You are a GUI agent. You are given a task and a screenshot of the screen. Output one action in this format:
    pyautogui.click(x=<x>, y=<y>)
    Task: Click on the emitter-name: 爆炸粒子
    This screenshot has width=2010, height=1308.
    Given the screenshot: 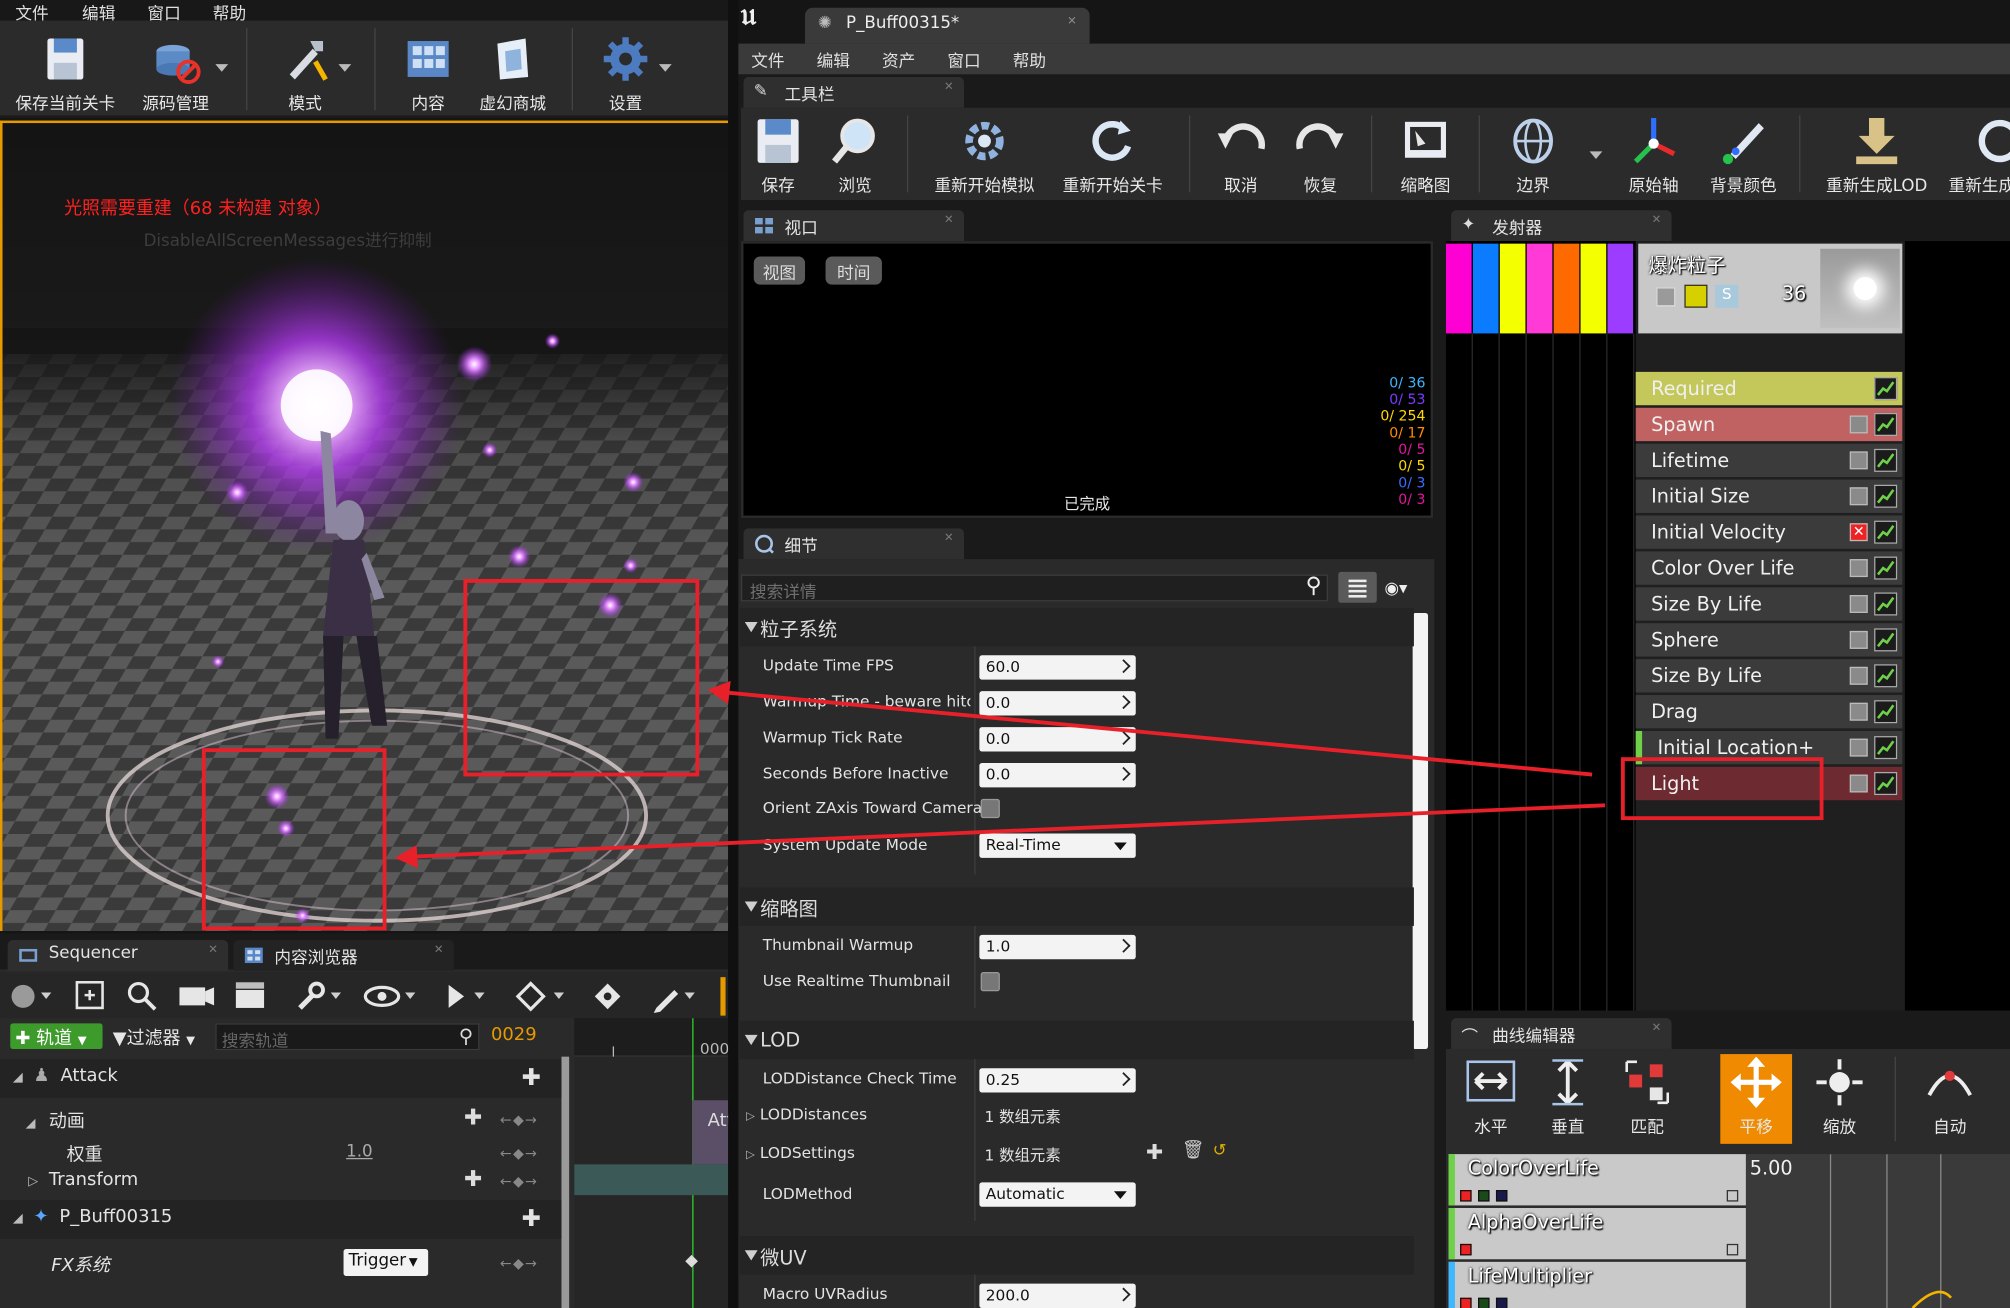 What is the action you would take?
    pyautogui.click(x=1687, y=264)
    